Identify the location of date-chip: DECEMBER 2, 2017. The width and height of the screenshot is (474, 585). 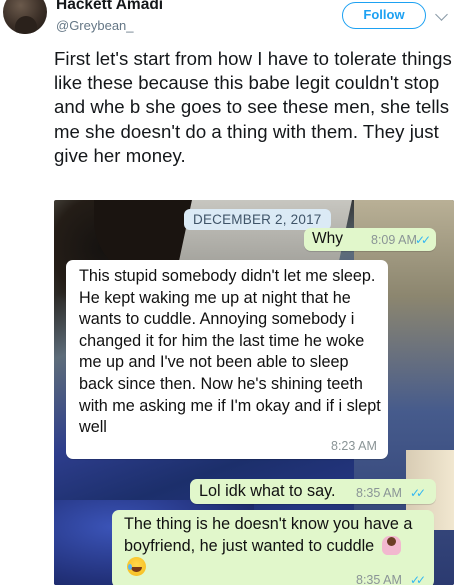
(257, 219).